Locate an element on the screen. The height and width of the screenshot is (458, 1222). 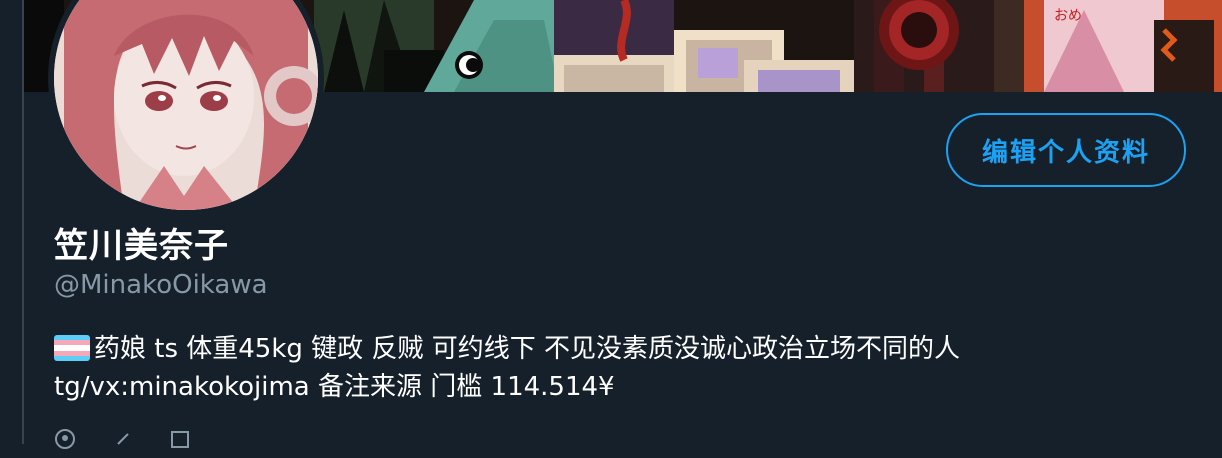
link-icon is located at coordinates (123, 442).